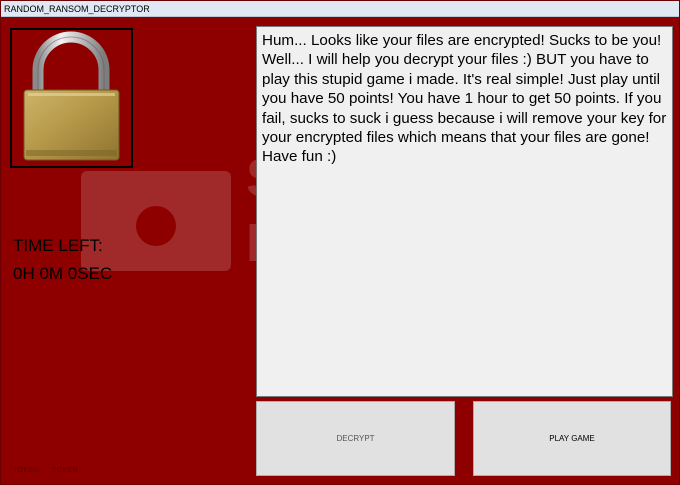  What do you see at coordinates (355, 438) in the screenshot?
I see `decrypt-button: DECRYPT` at bounding box center [355, 438].